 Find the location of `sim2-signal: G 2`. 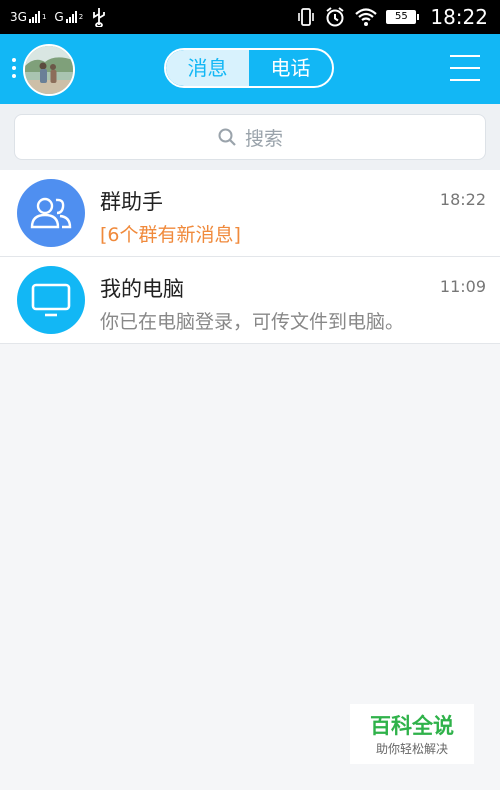

sim2-signal: G 2 is located at coordinates (68, 17).